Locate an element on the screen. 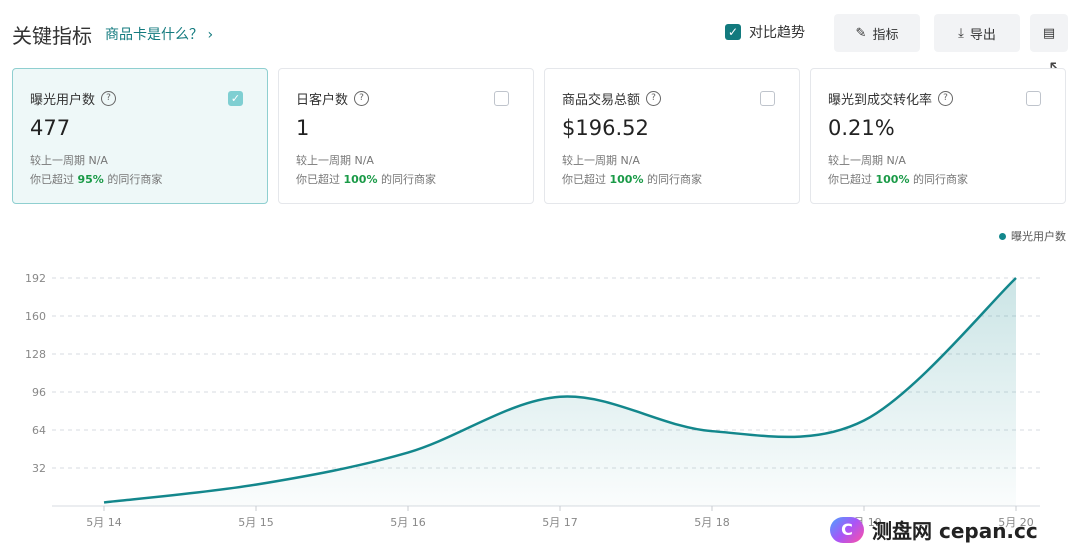 This screenshot has width=1080, height=553. export-button: ⤓ 导出 is located at coordinates (977, 33).